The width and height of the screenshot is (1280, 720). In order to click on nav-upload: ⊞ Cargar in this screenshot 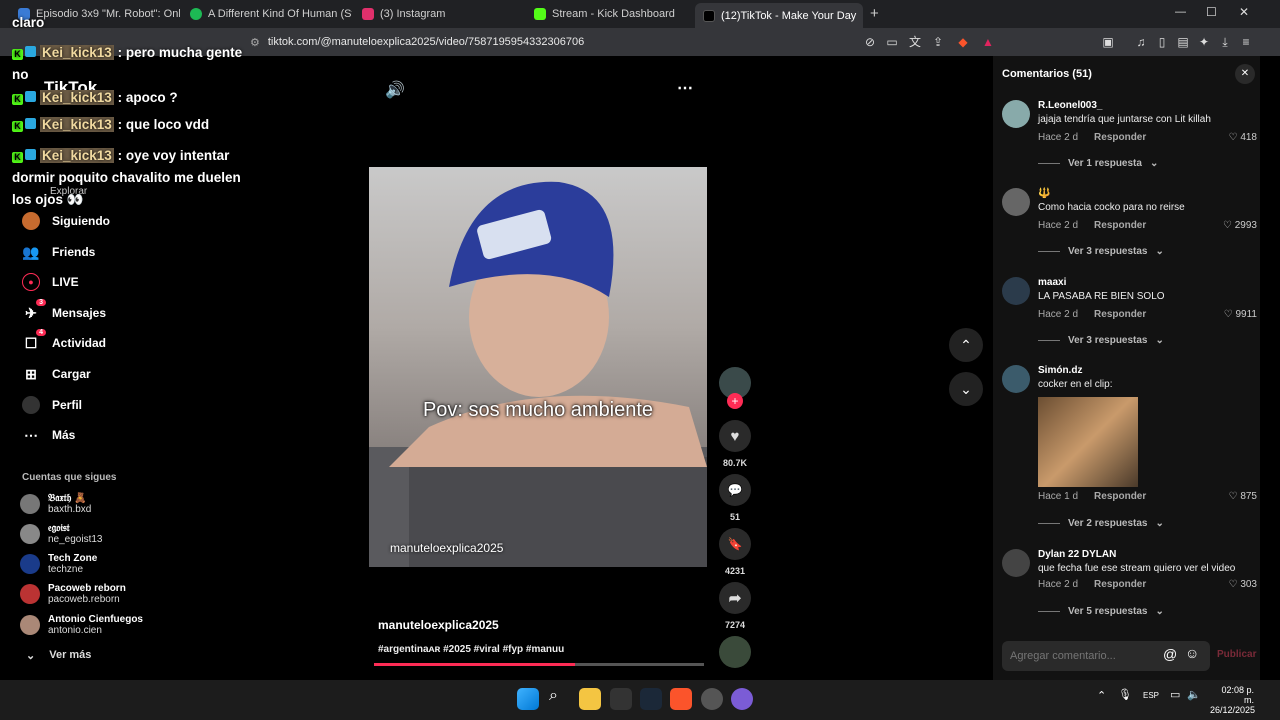, I will do `click(56, 374)`.